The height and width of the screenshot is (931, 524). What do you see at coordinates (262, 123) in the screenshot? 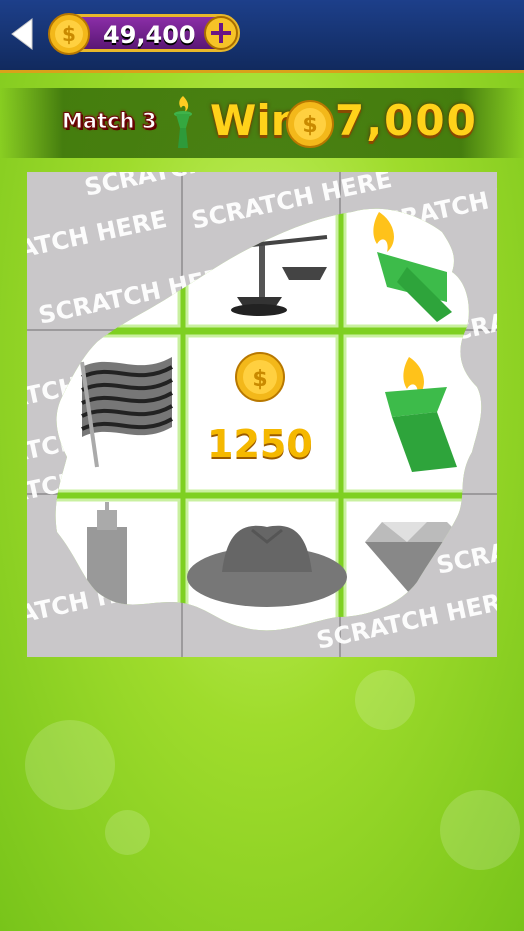
I see `win-condition-banner: Match 3 Win $ 7,000` at bounding box center [262, 123].